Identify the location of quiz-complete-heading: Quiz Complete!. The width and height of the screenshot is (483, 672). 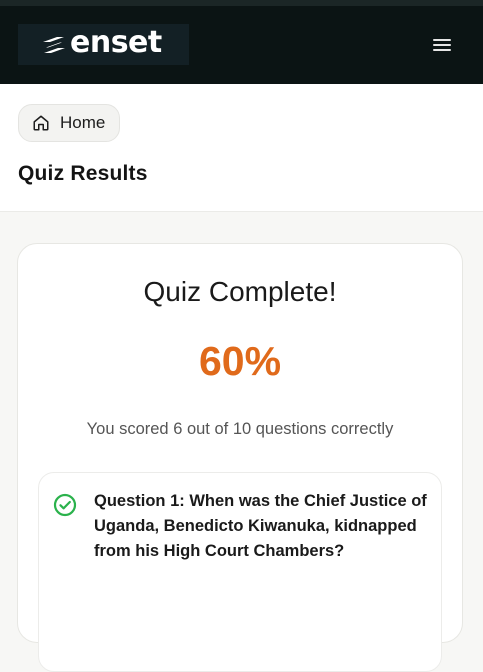
(240, 291).